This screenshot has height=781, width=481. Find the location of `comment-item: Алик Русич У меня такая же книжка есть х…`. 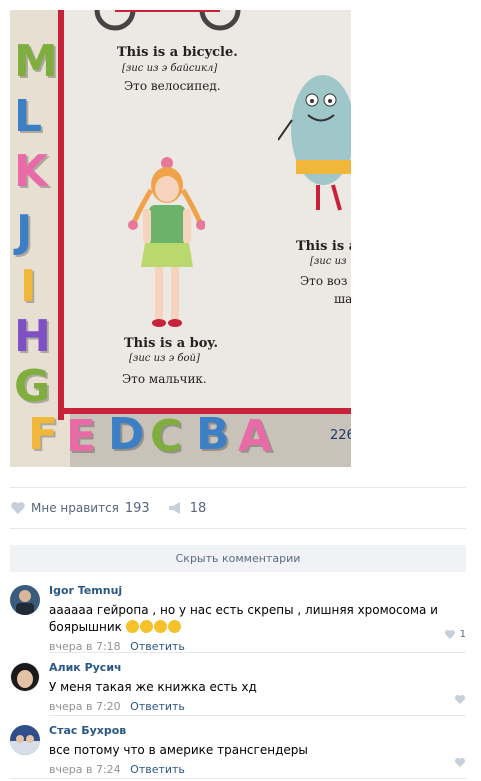

comment-item: Алик Русич У меня такая же книжка есть х… is located at coordinates (238, 687).